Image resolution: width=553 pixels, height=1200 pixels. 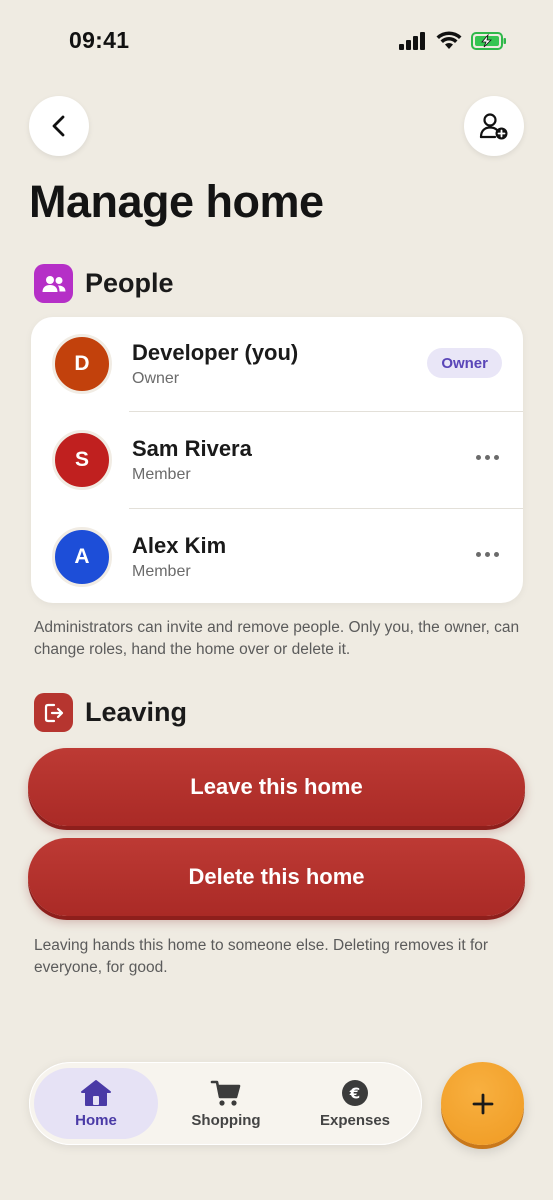 What do you see at coordinates (277, 556) in the screenshot?
I see `member-row-alex-kim: A Alex Kim Member` at bounding box center [277, 556].